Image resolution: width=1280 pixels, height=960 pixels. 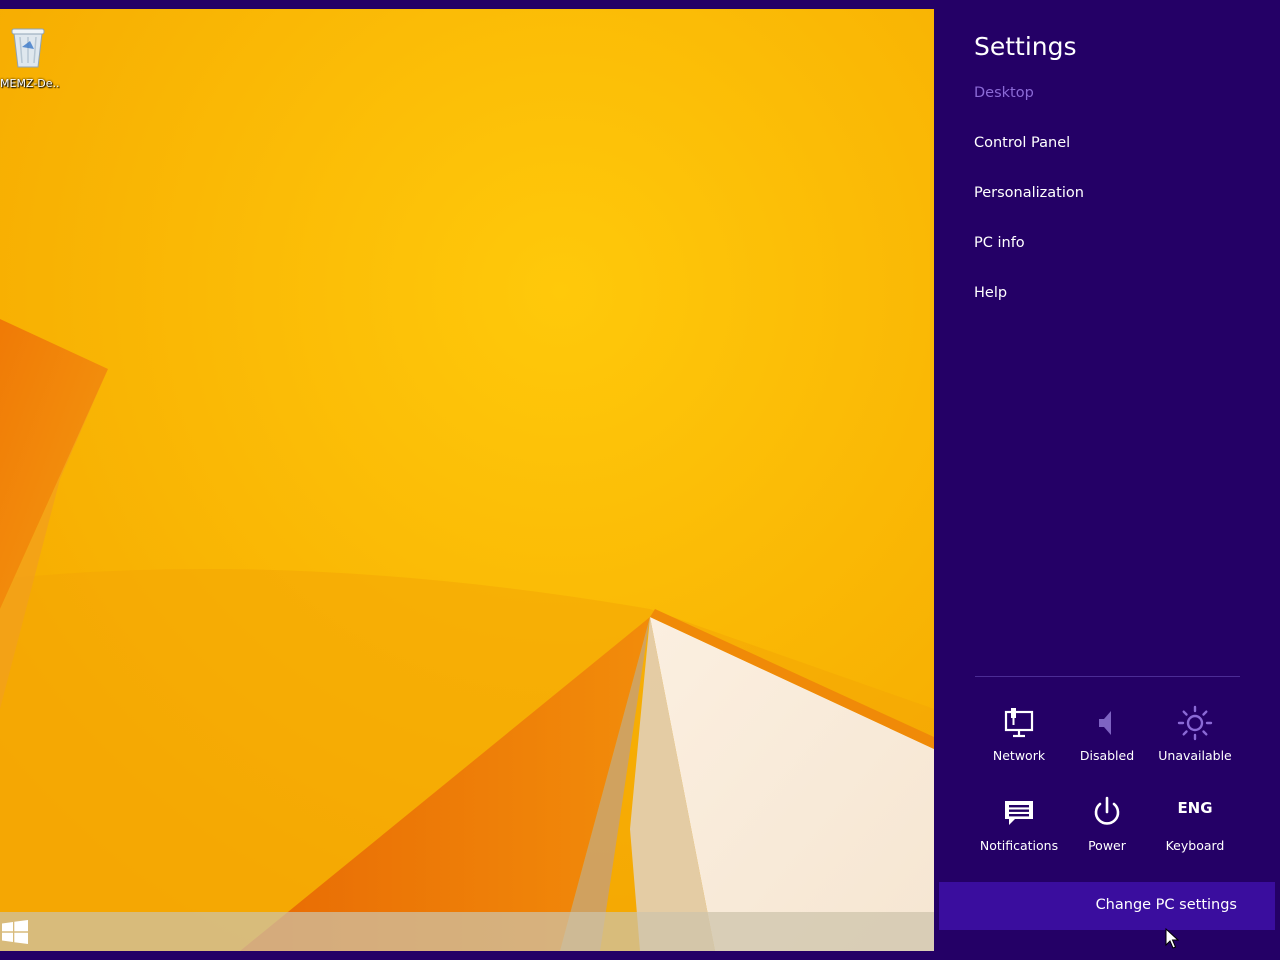 I want to click on brightness-label: Unavailable, so click(x=1195, y=755).